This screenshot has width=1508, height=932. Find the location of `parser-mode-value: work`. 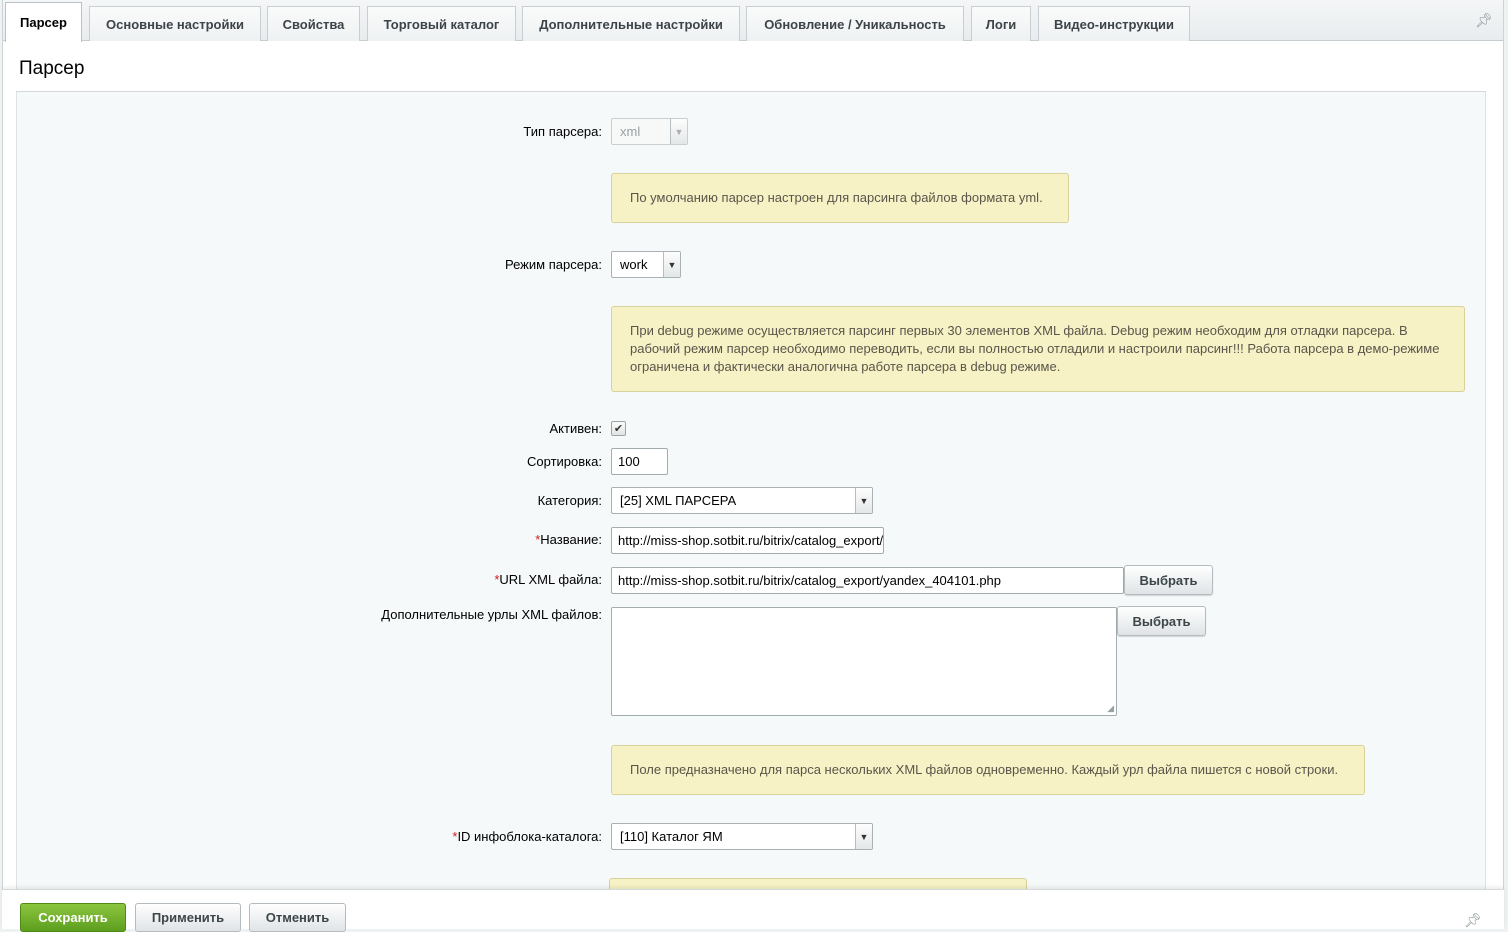

parser-mode-value: work is located at coordinates (634, 264).